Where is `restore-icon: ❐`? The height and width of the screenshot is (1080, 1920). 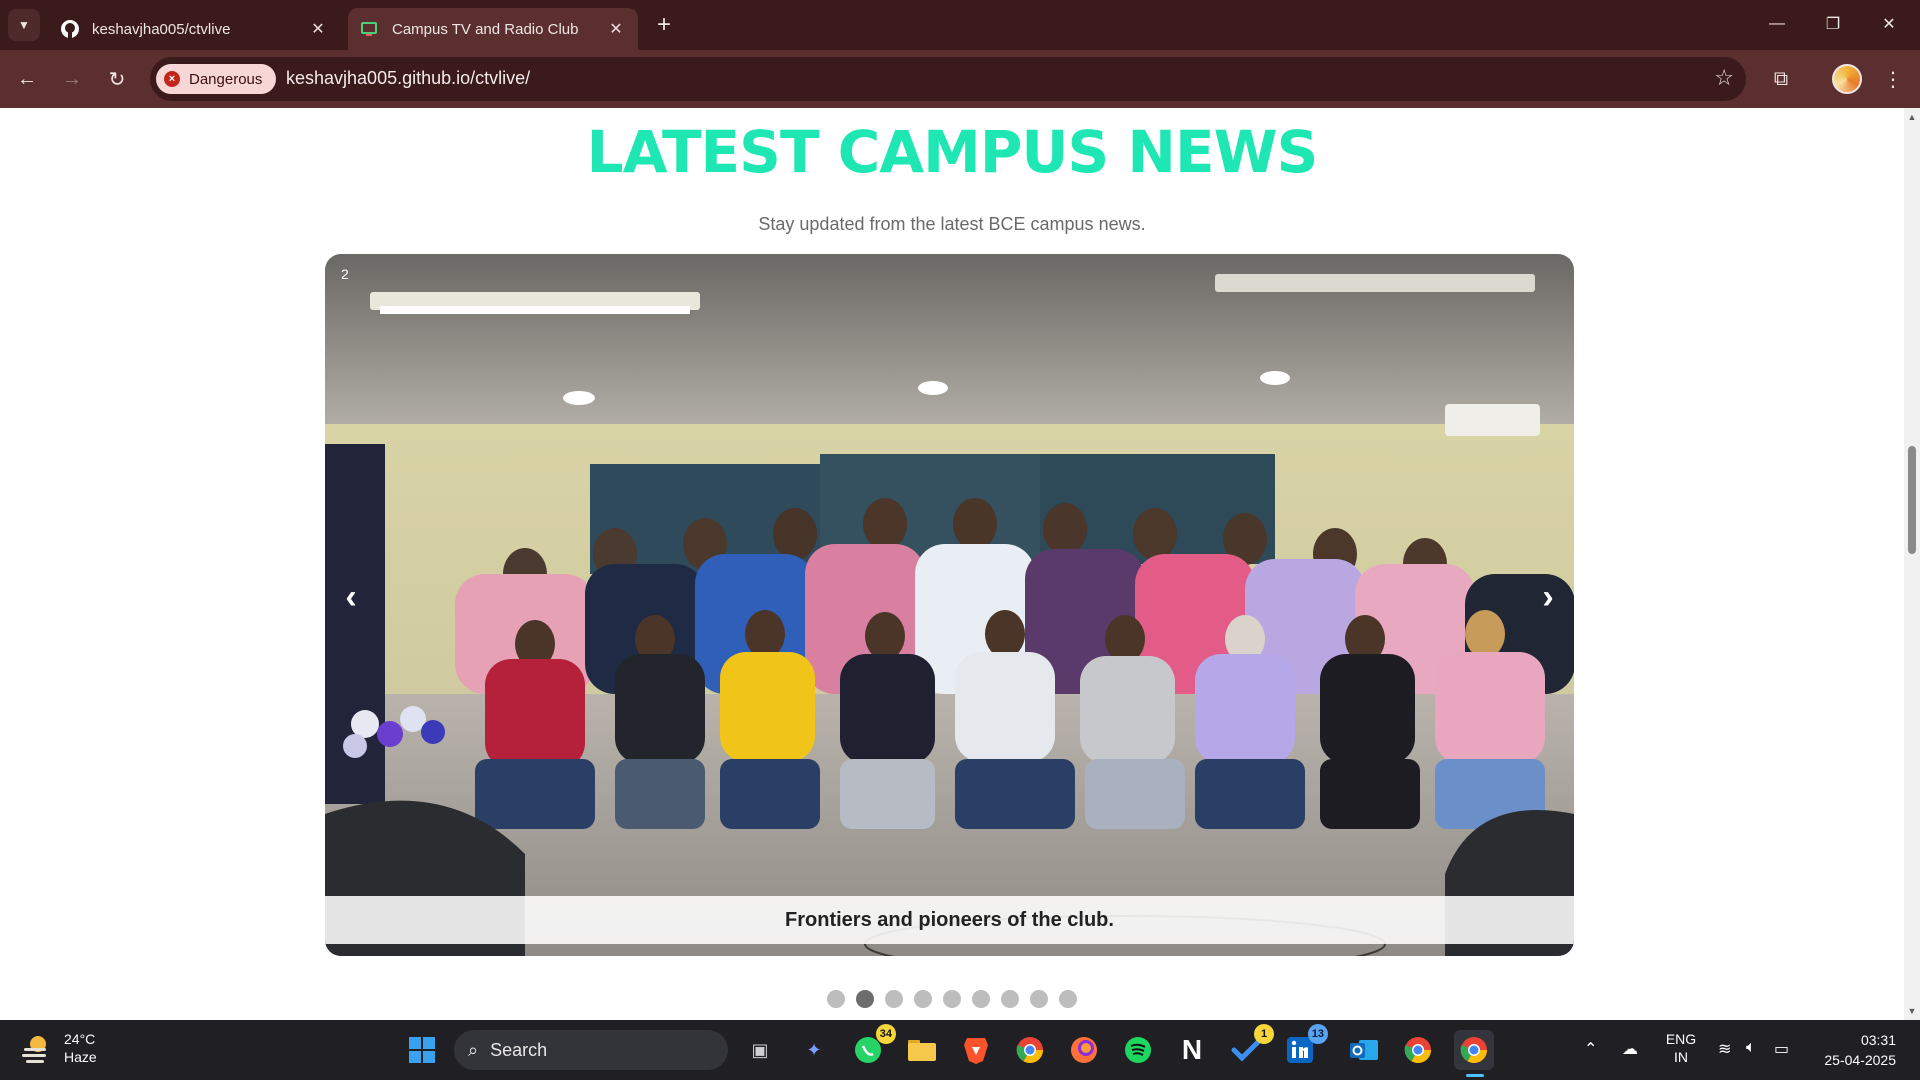
restore-icon: ❐ is located at coordinates (1833, 24).